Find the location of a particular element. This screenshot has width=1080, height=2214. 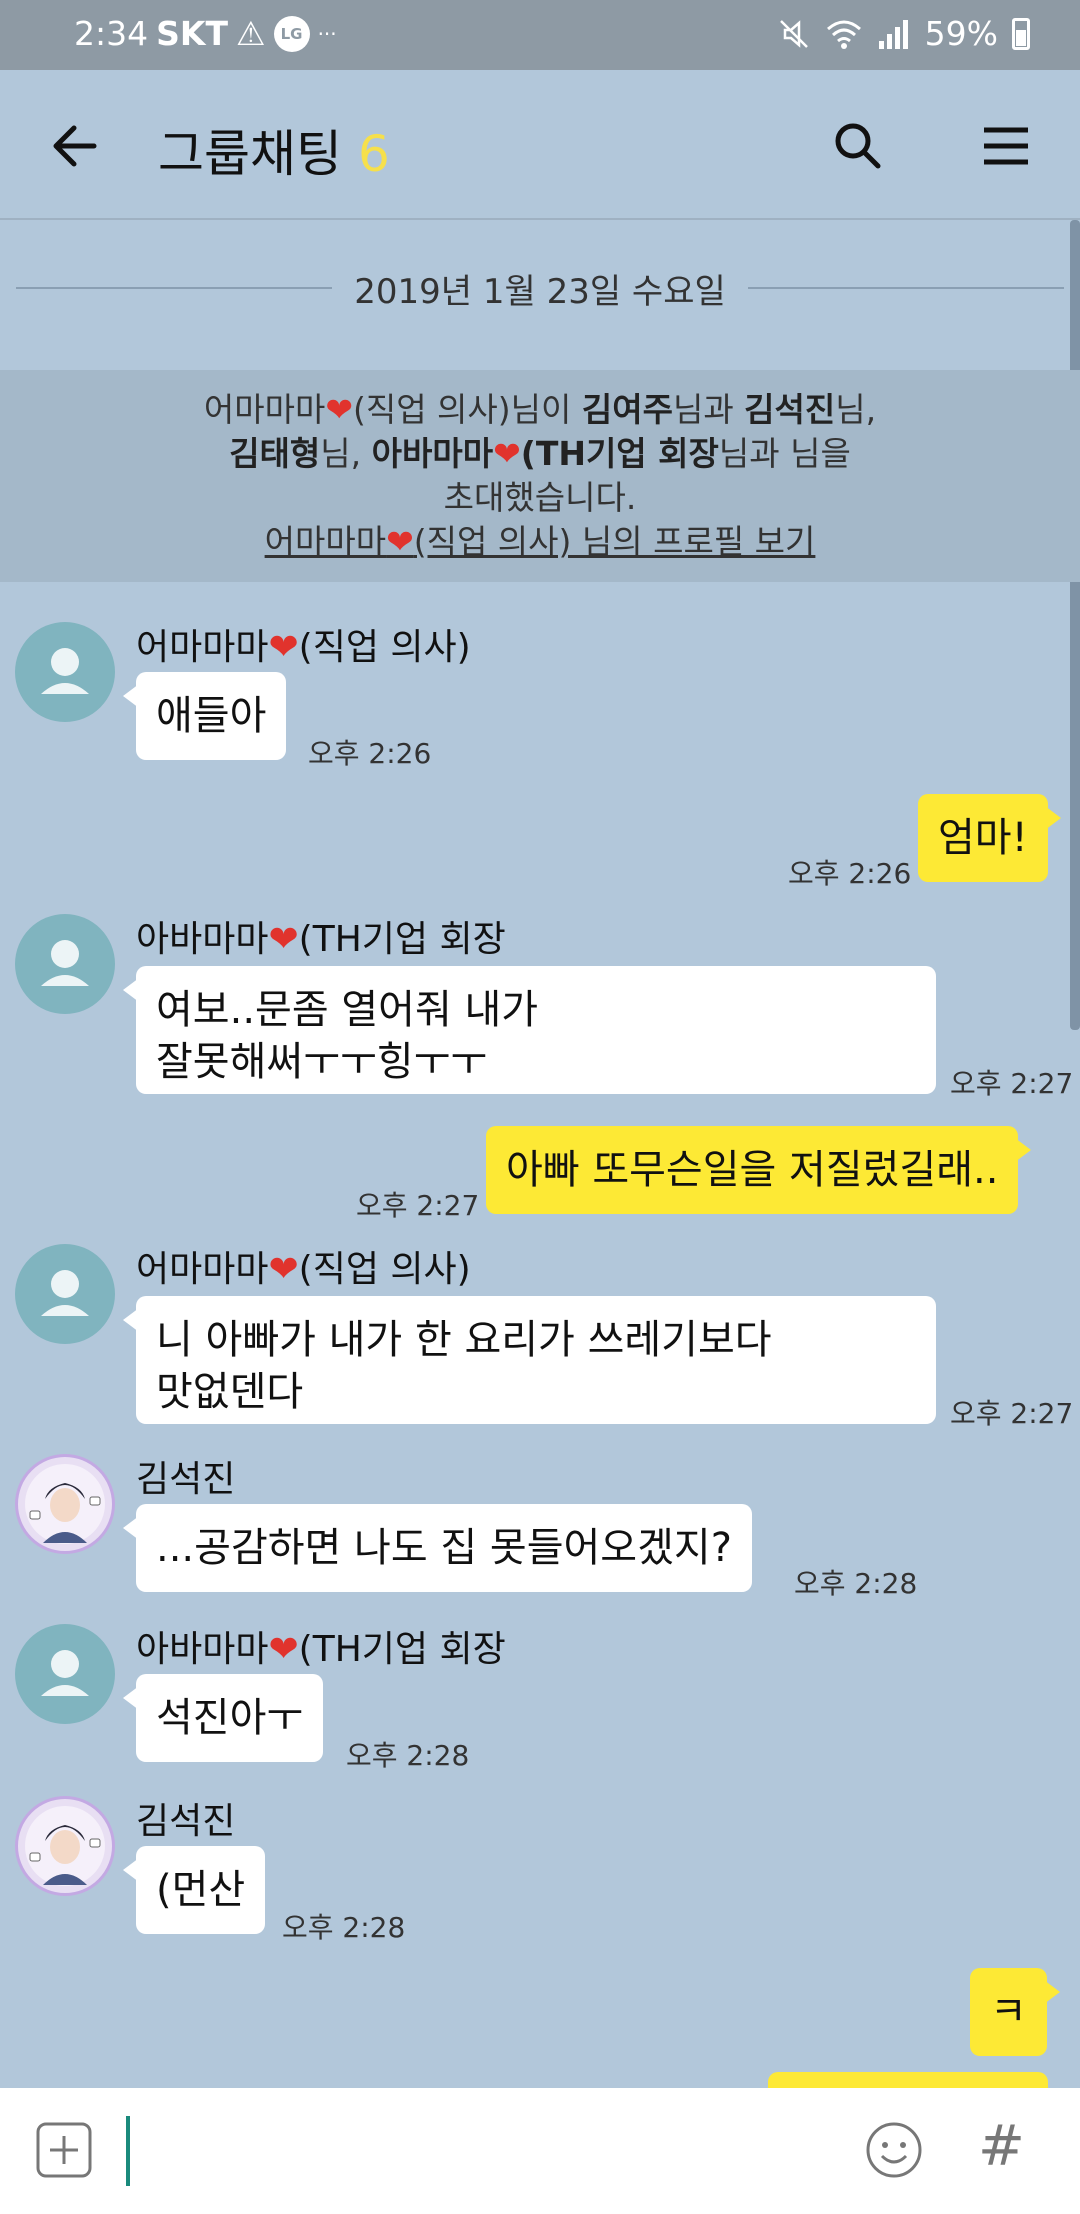

invitee-name: 아바마마 is located at coordinates (432, 453).